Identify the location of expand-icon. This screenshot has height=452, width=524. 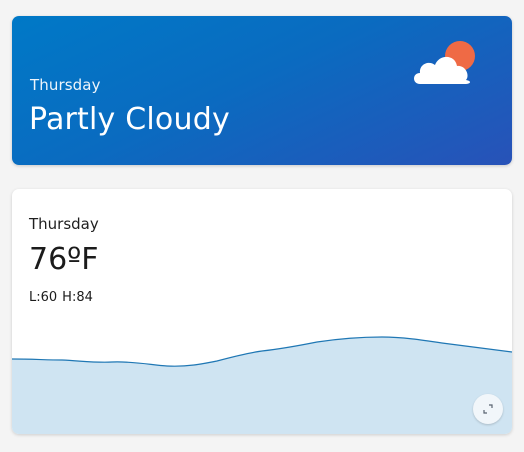
(488, 409).